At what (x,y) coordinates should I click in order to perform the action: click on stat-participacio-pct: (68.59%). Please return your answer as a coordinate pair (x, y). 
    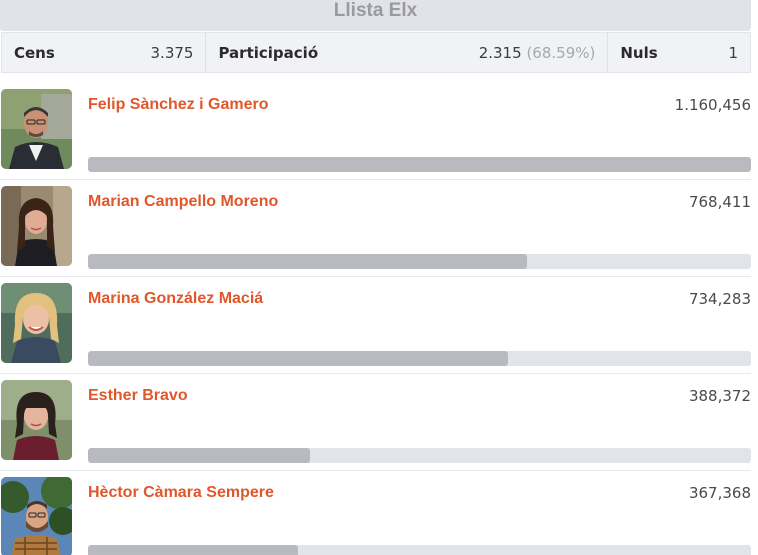
    Looking at the image, I should click on (561, 52).